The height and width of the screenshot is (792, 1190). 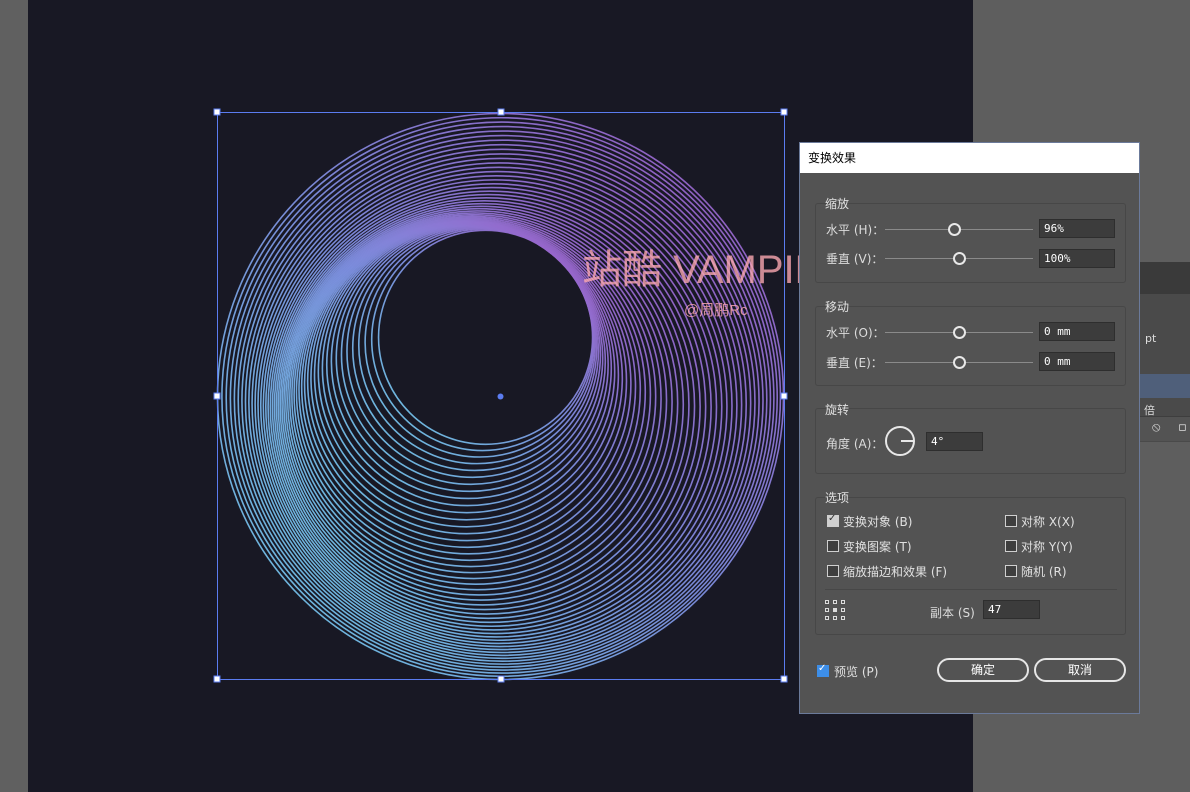 I want to click on move-horizontal-input: 0 mm, so click(x=1077, y=331).